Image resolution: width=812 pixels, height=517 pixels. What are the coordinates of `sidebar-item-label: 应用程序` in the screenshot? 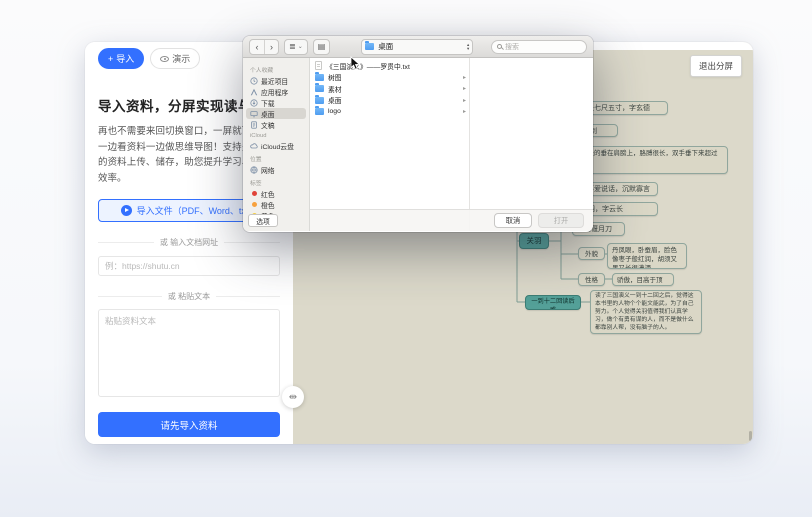 It's located at (275, 93).